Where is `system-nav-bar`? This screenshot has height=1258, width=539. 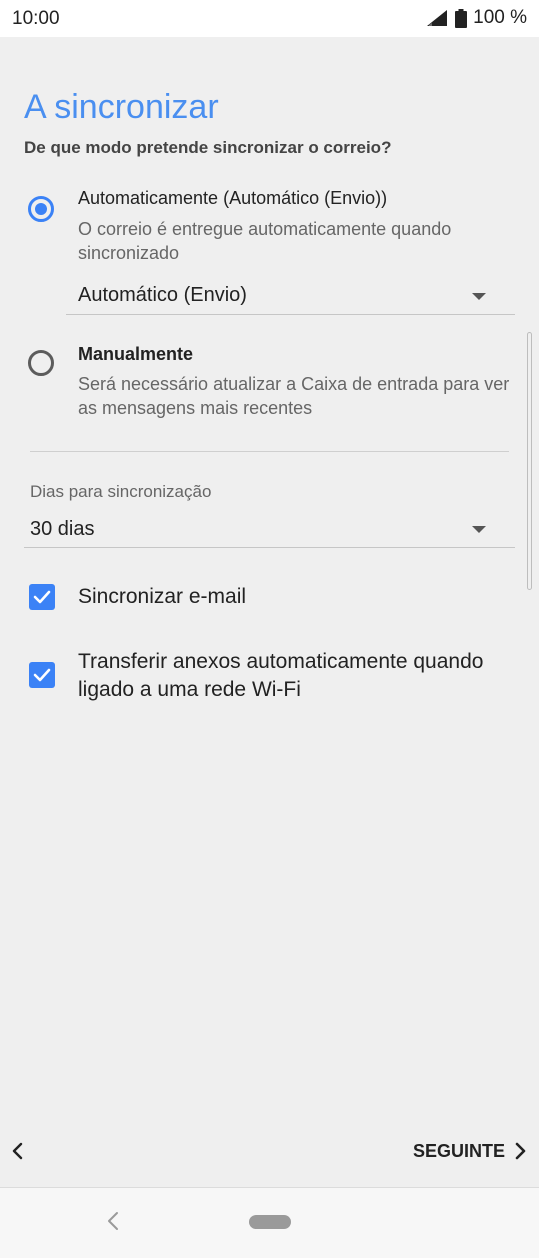 system-nav-bar is located at coordinates (269, 1222).